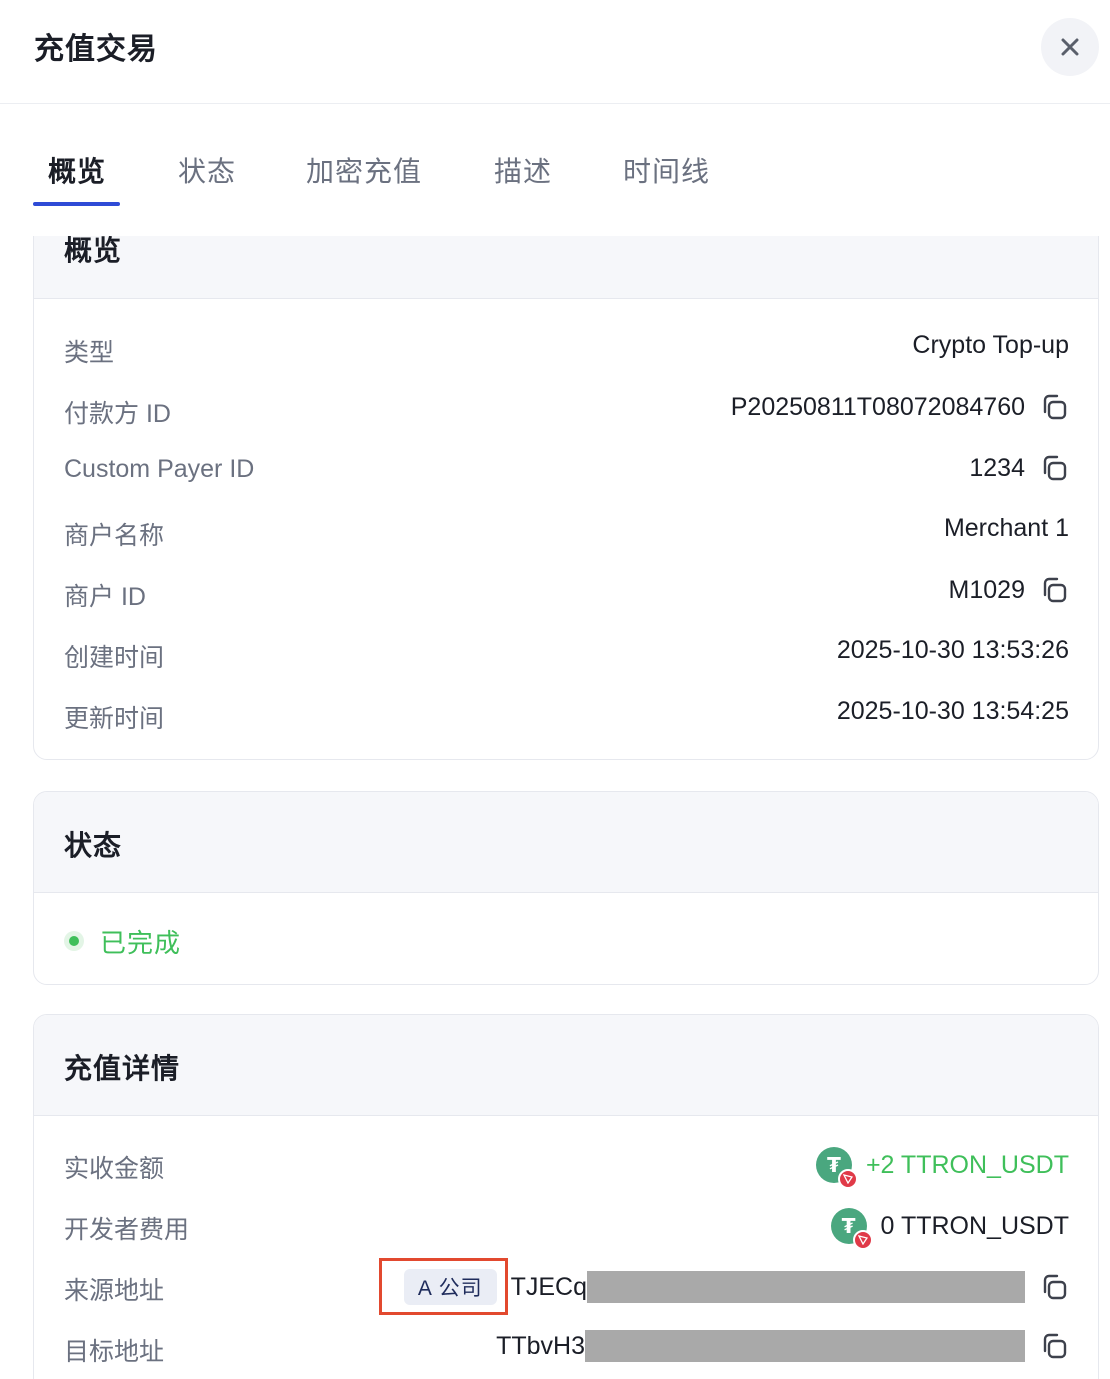  Describe the element at coordinates (76, 204) in the screenshot. I see `active-tab-indicator` at that location.